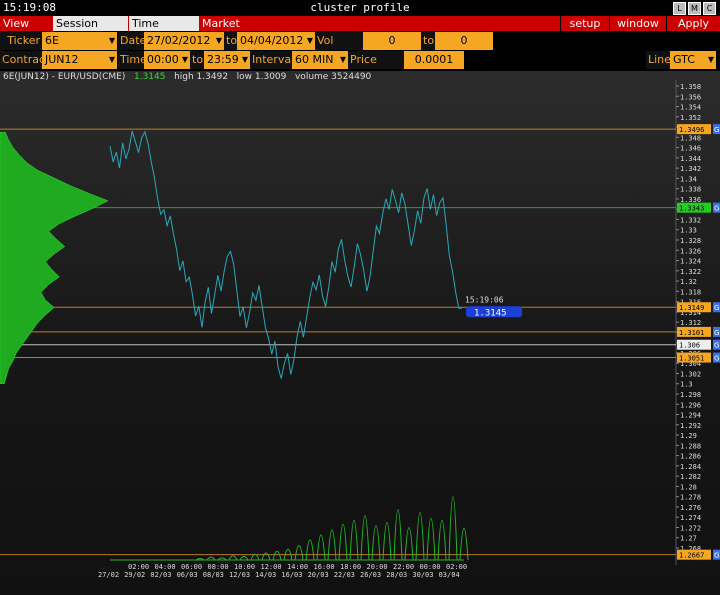 The image size is (720, 595). I want to click on x-axis-date-label: 03/04, so click(449, 575).